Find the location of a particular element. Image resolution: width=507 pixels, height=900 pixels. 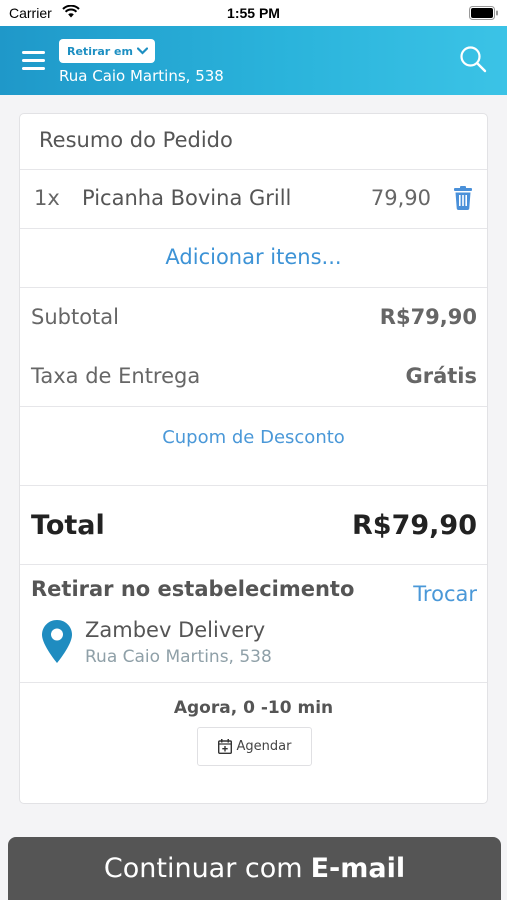

map-pin-icon is located at coordinates (57, 641).